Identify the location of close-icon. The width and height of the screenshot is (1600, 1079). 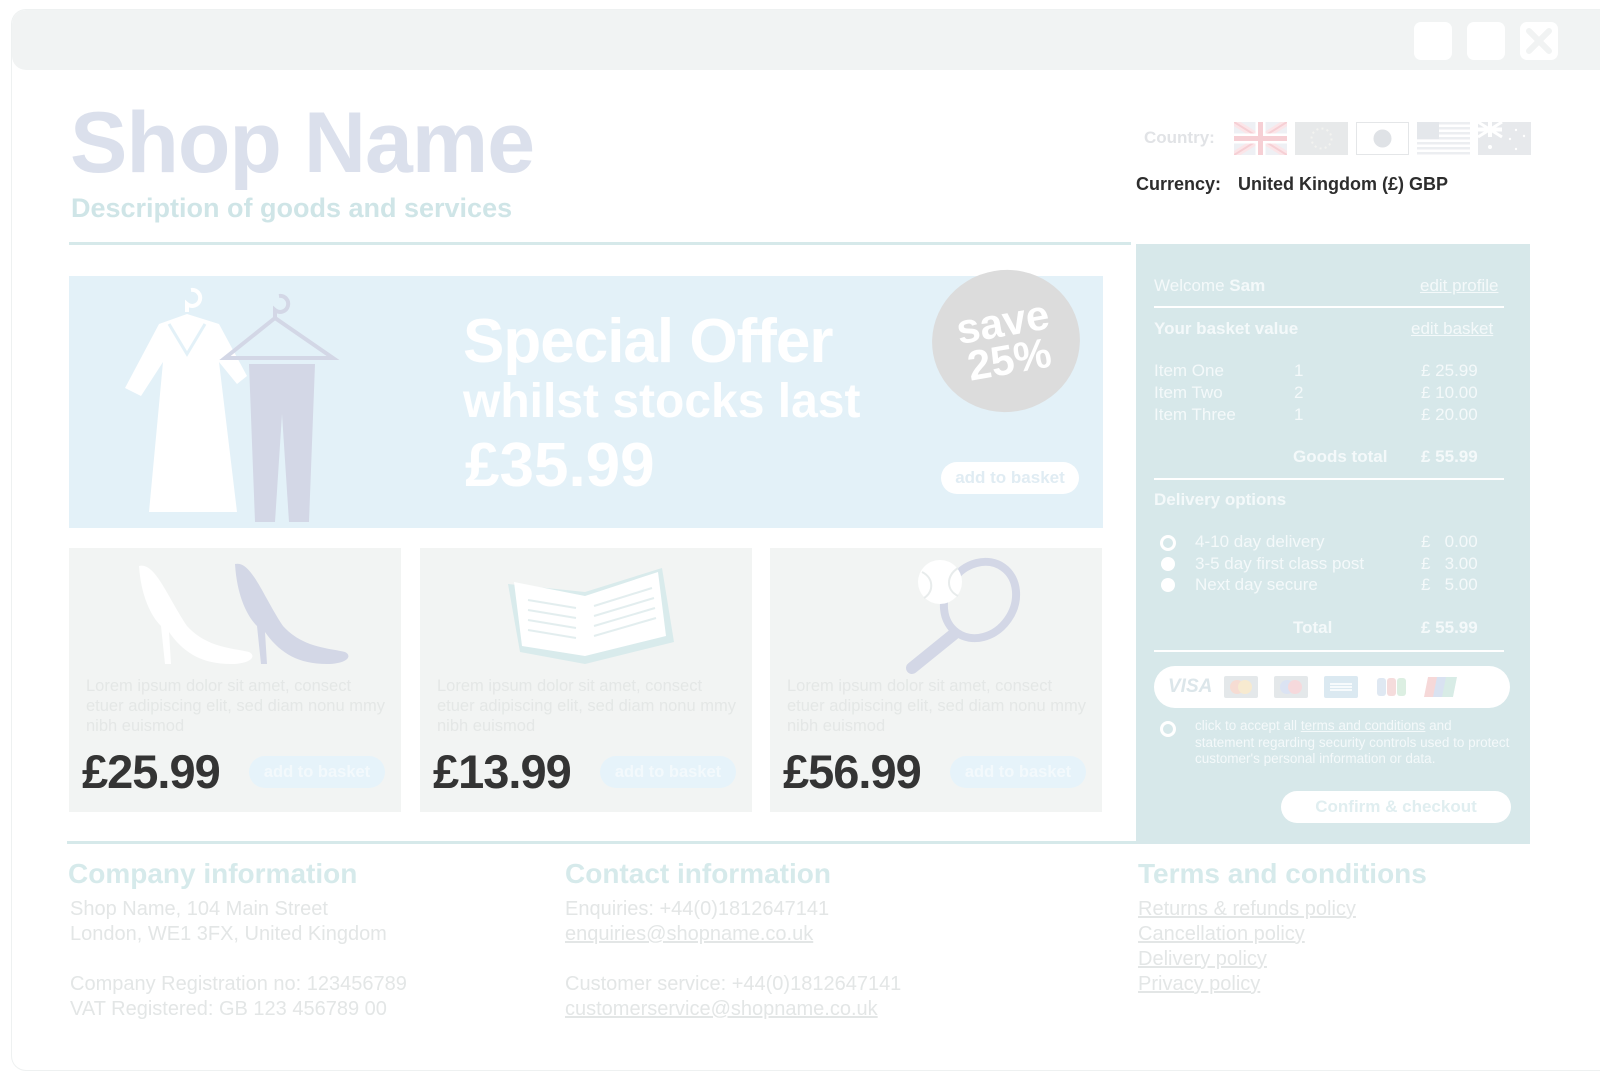
(1539, 41).